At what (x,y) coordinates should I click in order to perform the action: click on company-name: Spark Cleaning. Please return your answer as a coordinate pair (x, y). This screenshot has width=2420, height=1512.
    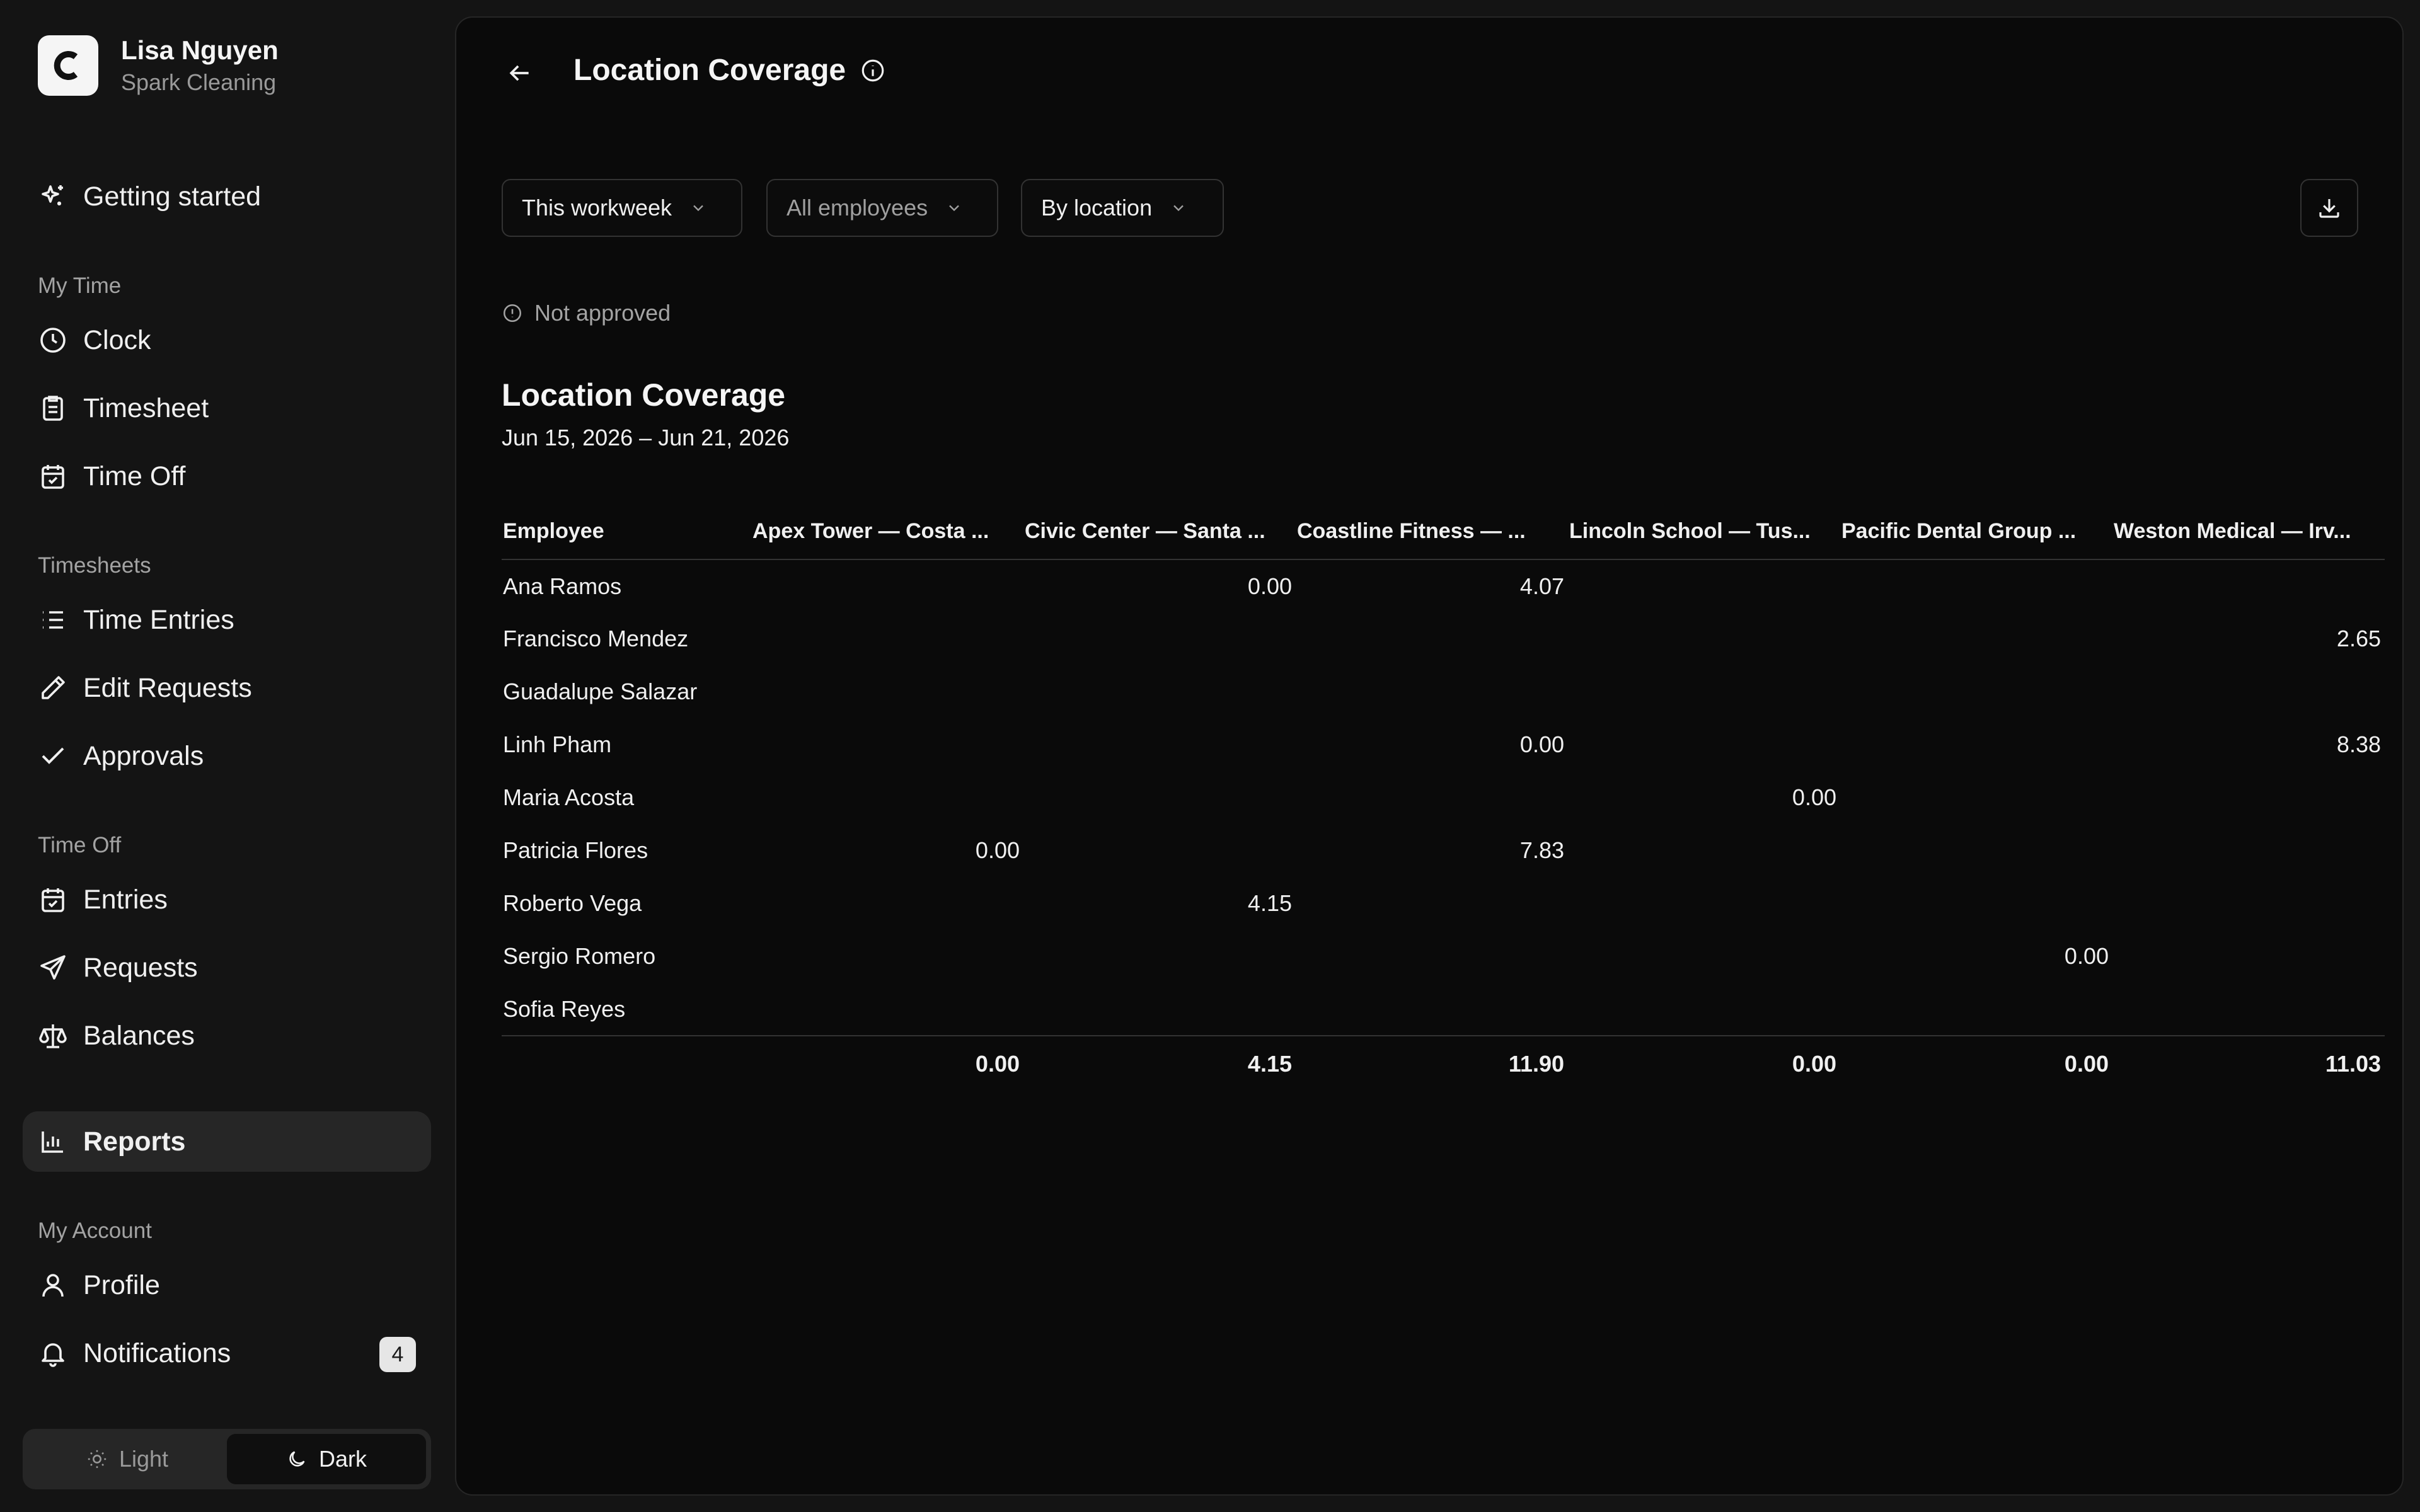
    Looking at the image, I should click on (199, 82).